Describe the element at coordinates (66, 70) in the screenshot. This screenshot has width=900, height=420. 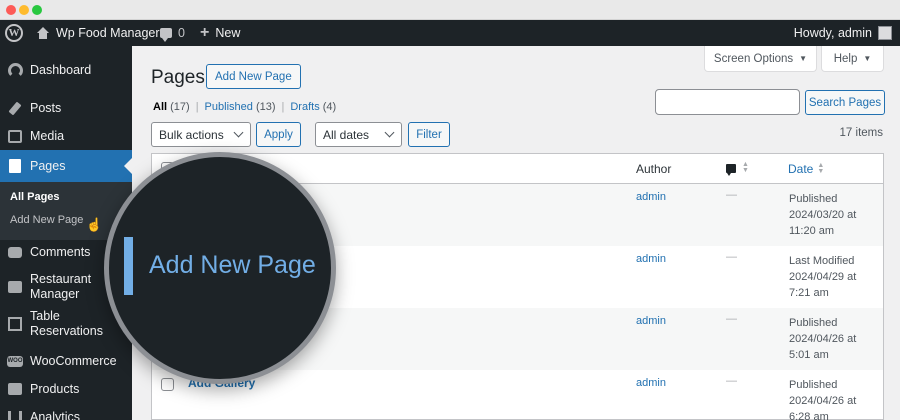
I see `sidebar-item-dashboard: Dashboard` at that location.